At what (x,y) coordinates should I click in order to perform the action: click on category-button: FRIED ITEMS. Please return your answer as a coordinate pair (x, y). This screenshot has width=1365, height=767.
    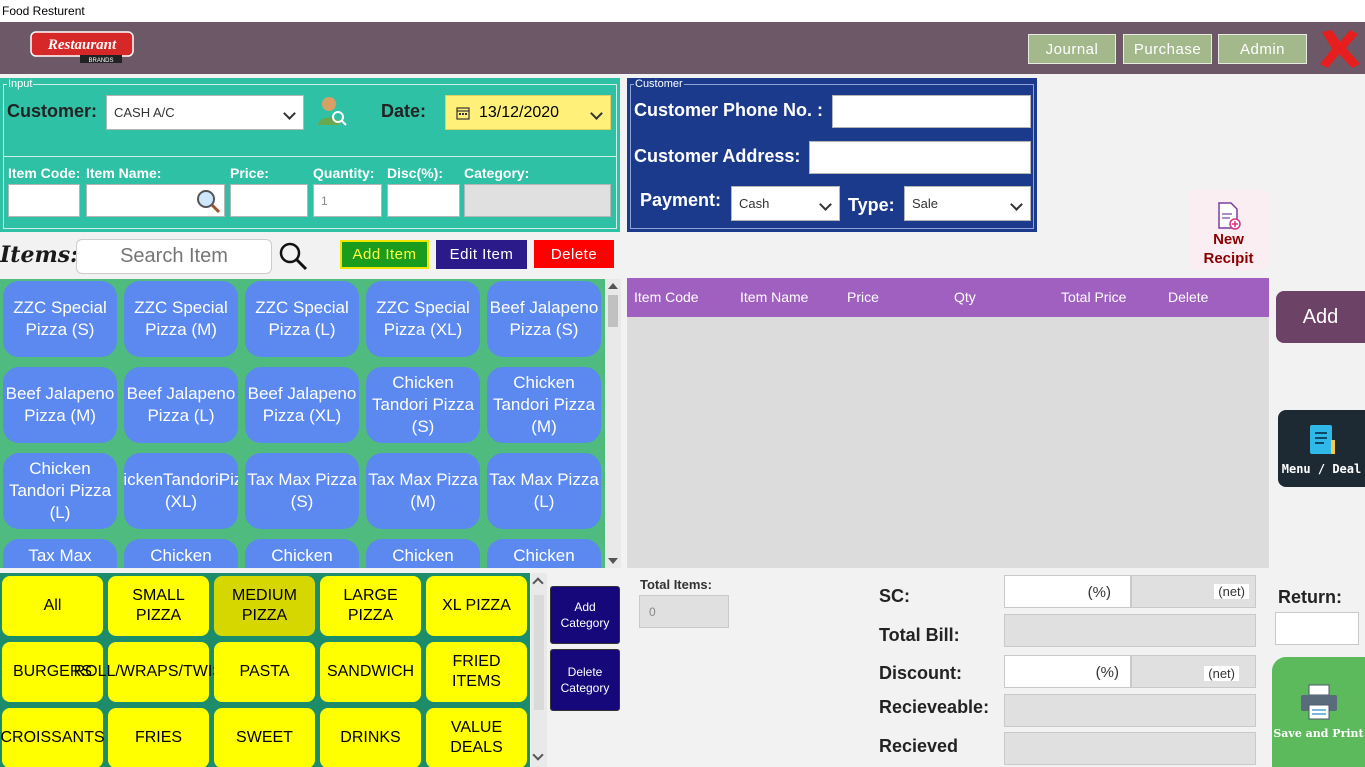
    Looking at the image, I should click on (476, 672).